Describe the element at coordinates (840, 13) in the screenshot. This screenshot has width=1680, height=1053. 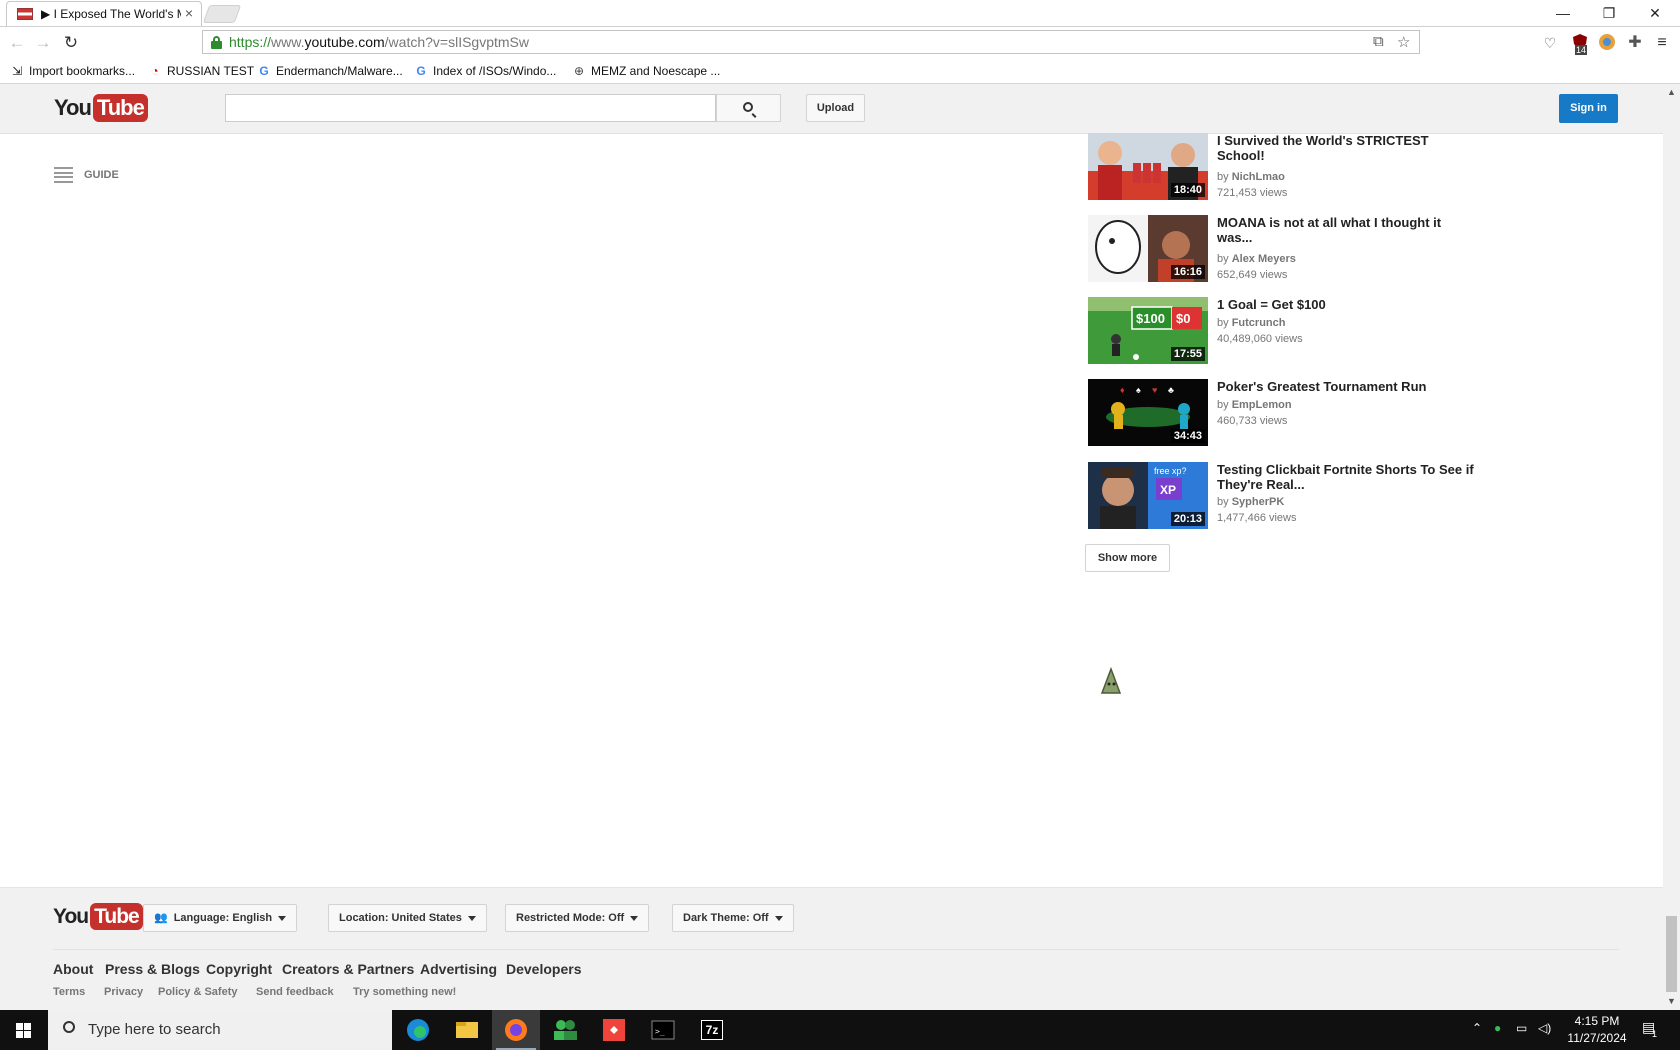
I see `browser-titlebar: ▶ I Exposed The World's M × — ❐ ✕` at that location.